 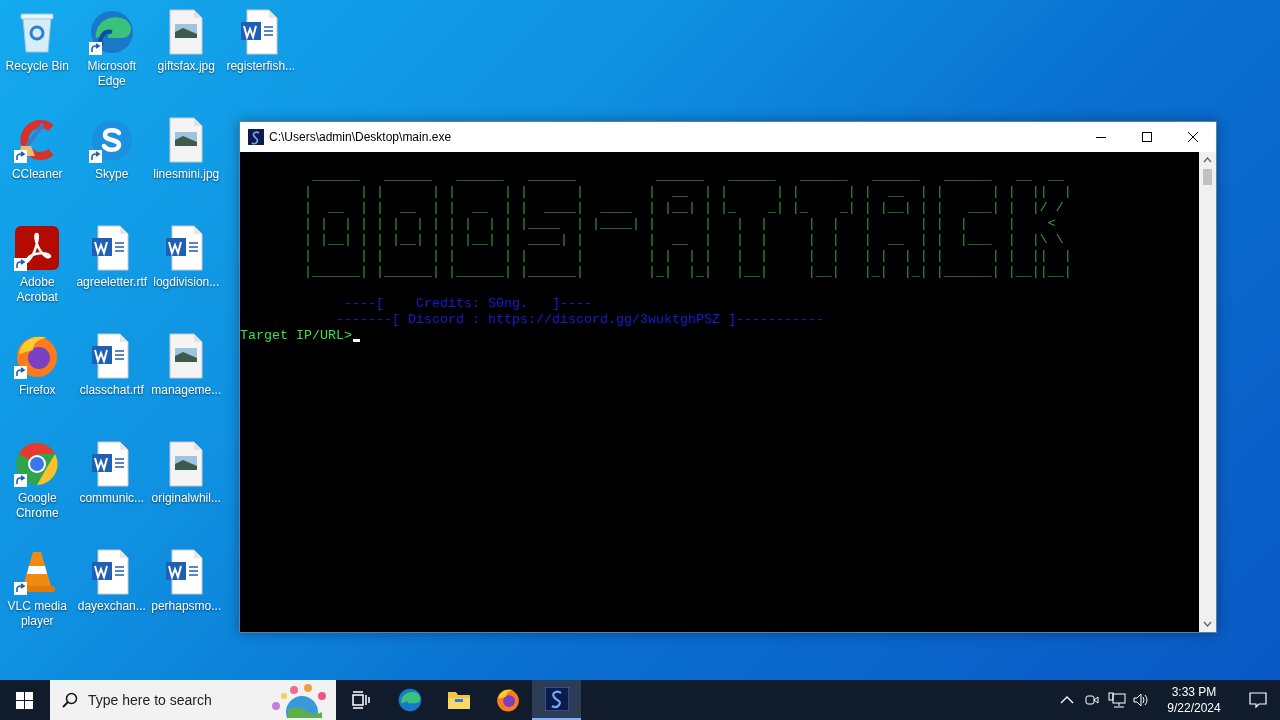 What do you see at coordinates (683, 208) in the screenshot?
I see `ascii-banner-line: | __ | | __ | | __ | | ____| ____ | |__| | |_ _| |_ _| | |__| | | ___| | |/ /` at bounding box center [683, 208].